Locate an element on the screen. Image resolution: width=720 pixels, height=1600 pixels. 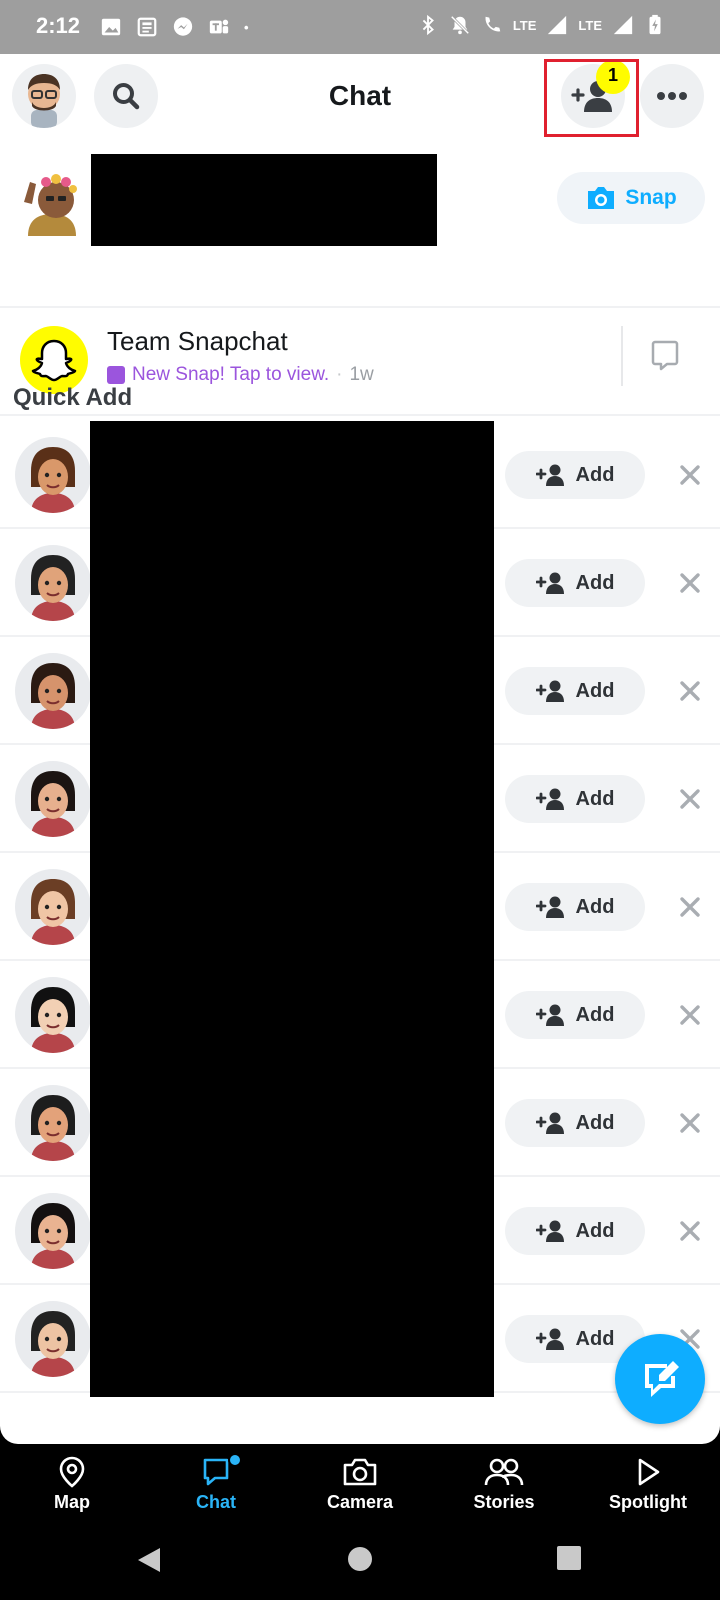
snap-button-label: Snap is located at coordinates (651, 197).